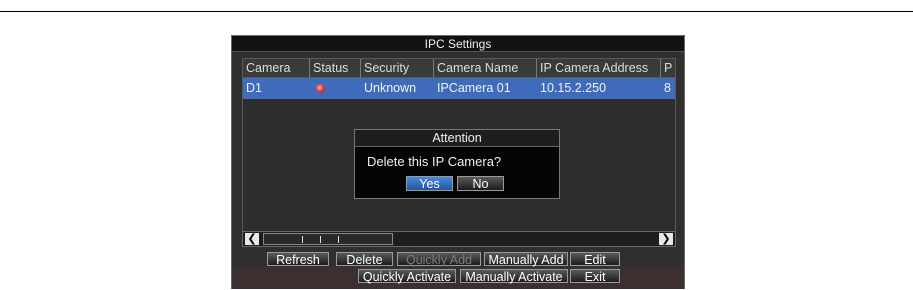  Describe the element at coordinates (526, 259) in the screenshot. I see `manually-add-button: Manually Add` at that location.